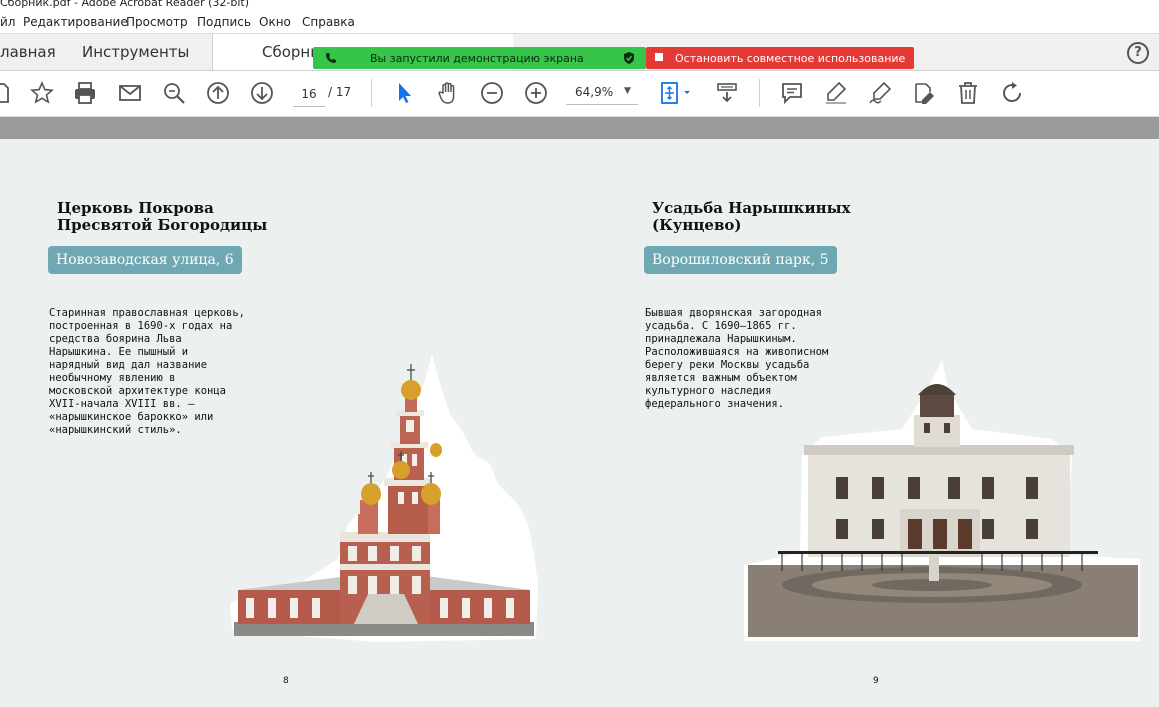 The width and height of the screenshot is (1159, 707). I want to click on description-line: московской архитектуре конца, so click(138, 391).